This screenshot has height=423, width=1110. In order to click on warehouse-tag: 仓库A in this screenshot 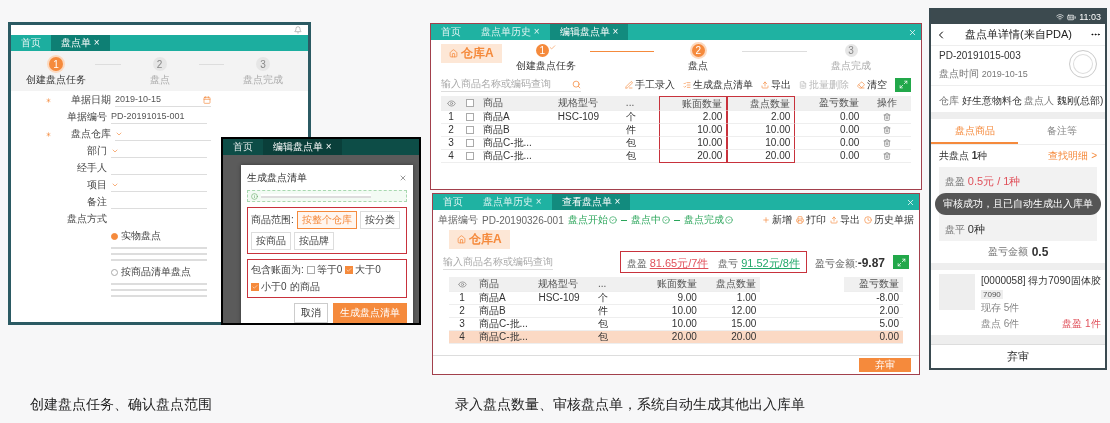, I will do `click(471, 53)`.